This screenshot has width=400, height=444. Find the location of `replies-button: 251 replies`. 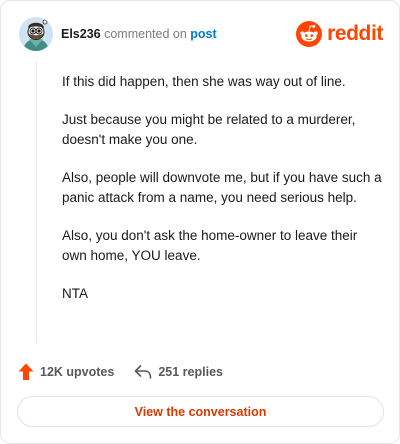

replies-button: 251 replies is located at coordinates (178, 372).